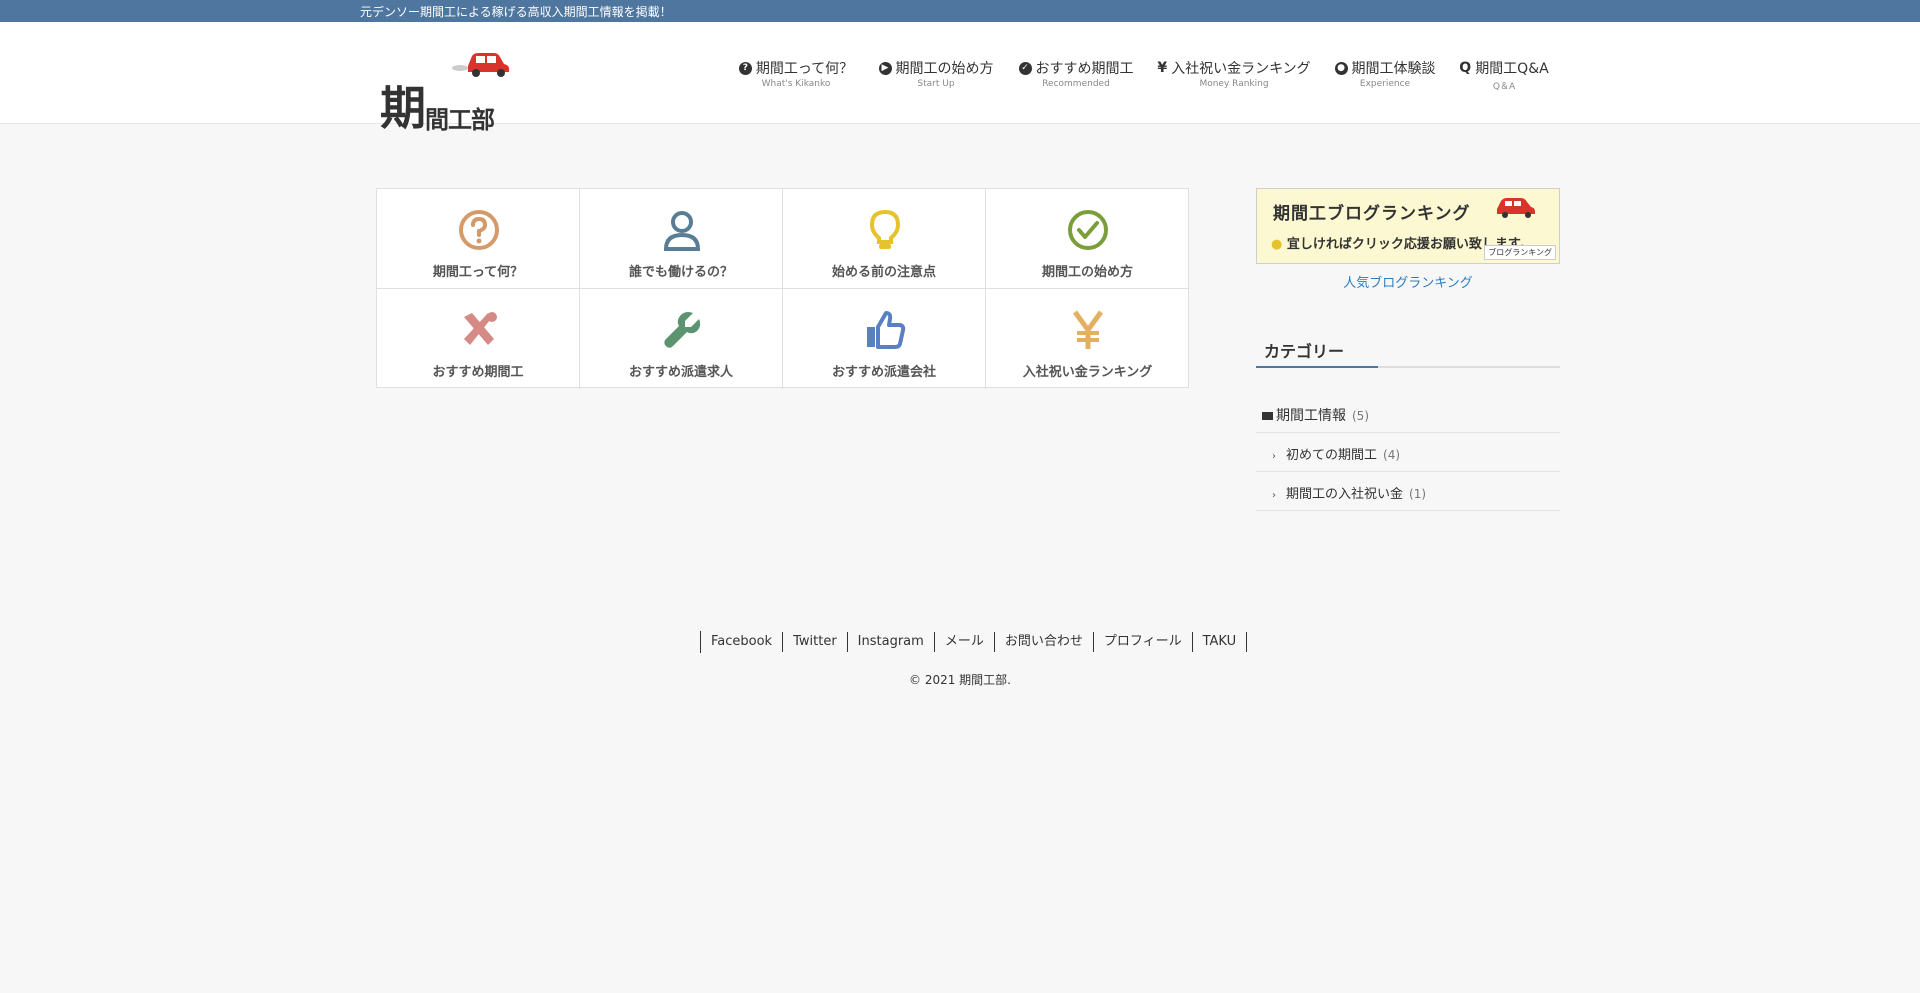 The width and height of the screenshot is (1920, 993). Describe the element at coordinates (960, 11) in the screenshot. I see `top-bar: 元デンソー期間工による稼げる高収入期間工情報を掲載！` at that location.